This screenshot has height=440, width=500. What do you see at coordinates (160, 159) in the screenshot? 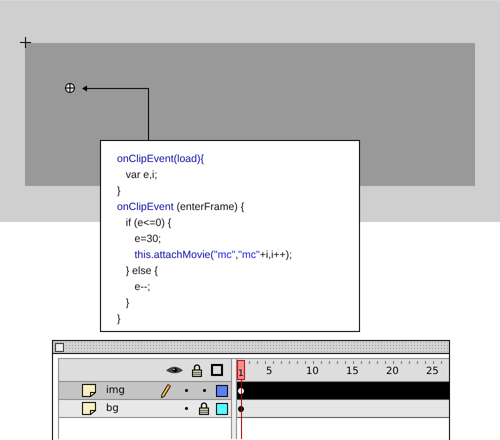
I see `code-line: onClipEvent(load){` at bounding box center [160, 159].